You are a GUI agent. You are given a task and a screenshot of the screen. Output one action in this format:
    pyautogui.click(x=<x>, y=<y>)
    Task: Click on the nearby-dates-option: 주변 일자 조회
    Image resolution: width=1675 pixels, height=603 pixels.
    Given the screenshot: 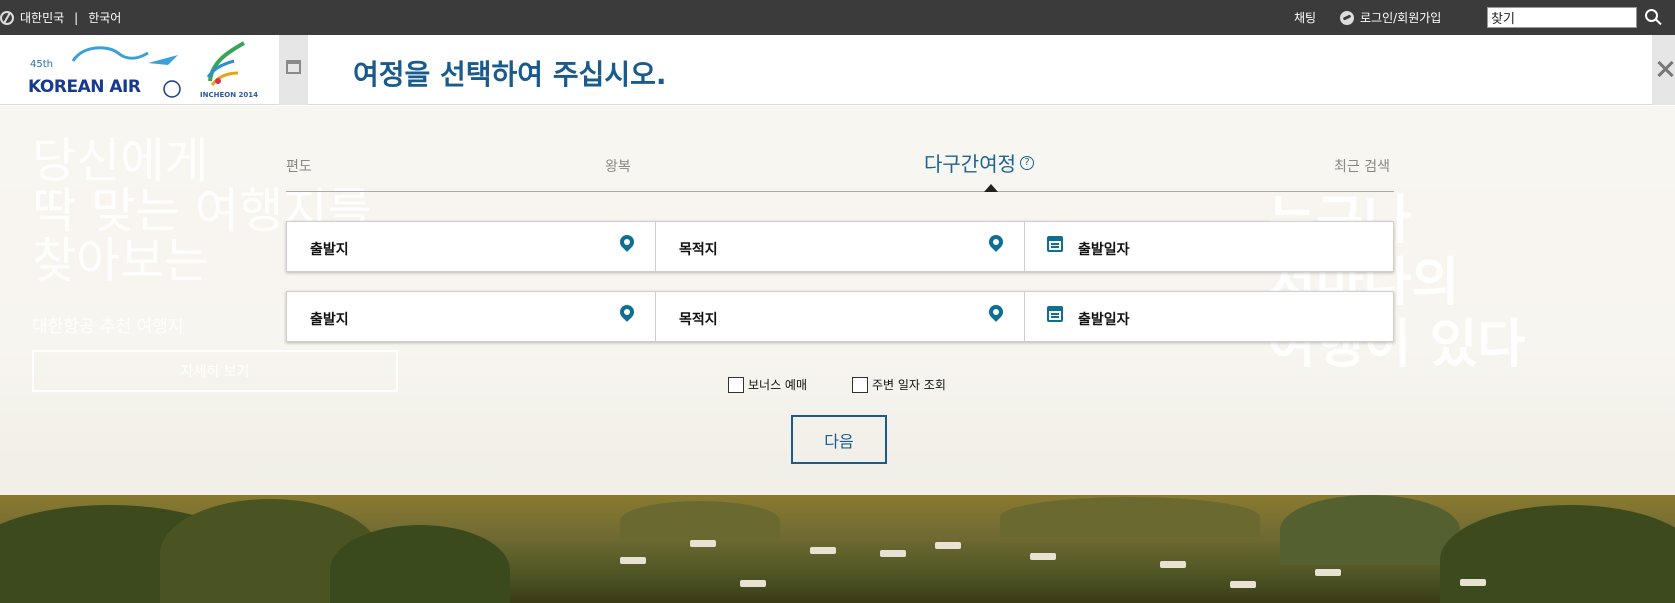 What is the action you would take?
    pyautogui.click(x=899, y=384)
    